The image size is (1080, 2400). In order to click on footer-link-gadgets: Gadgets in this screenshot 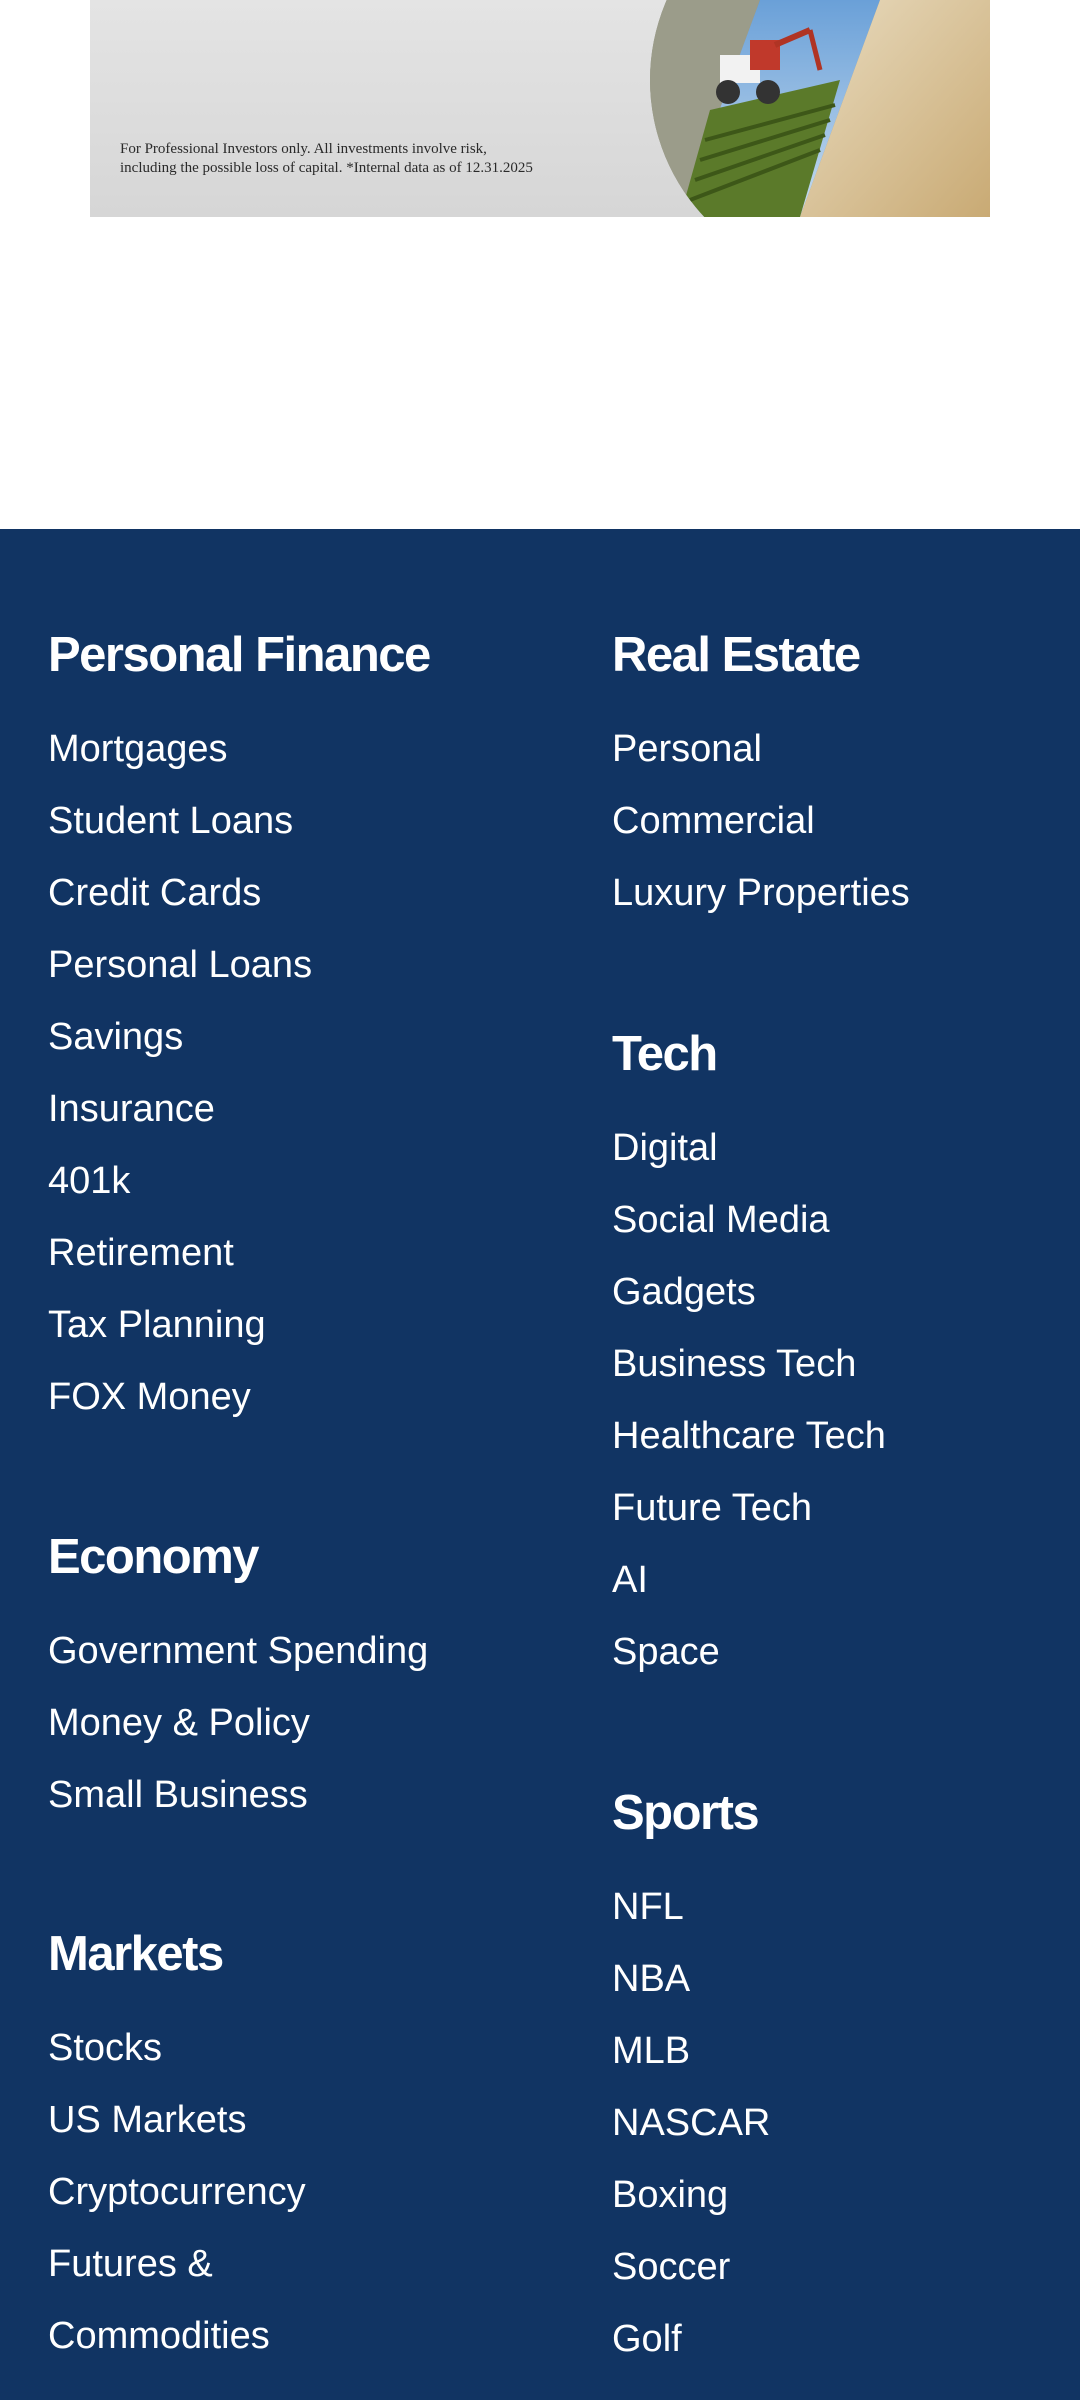, I will do `click(832, 1292)`.